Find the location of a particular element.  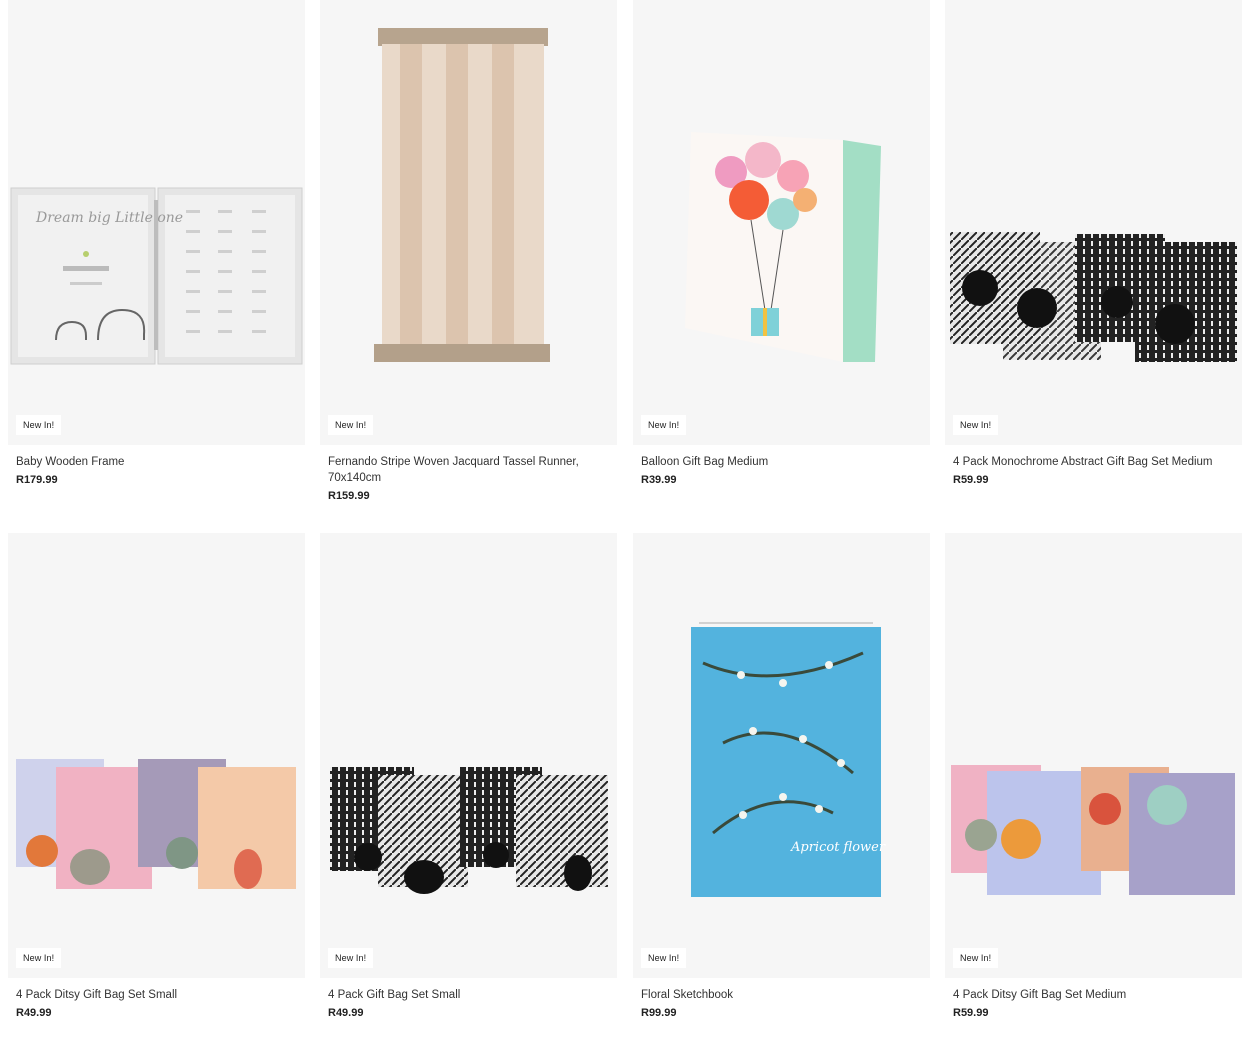

tassel-runner-image is located at coordinates (462, 195).